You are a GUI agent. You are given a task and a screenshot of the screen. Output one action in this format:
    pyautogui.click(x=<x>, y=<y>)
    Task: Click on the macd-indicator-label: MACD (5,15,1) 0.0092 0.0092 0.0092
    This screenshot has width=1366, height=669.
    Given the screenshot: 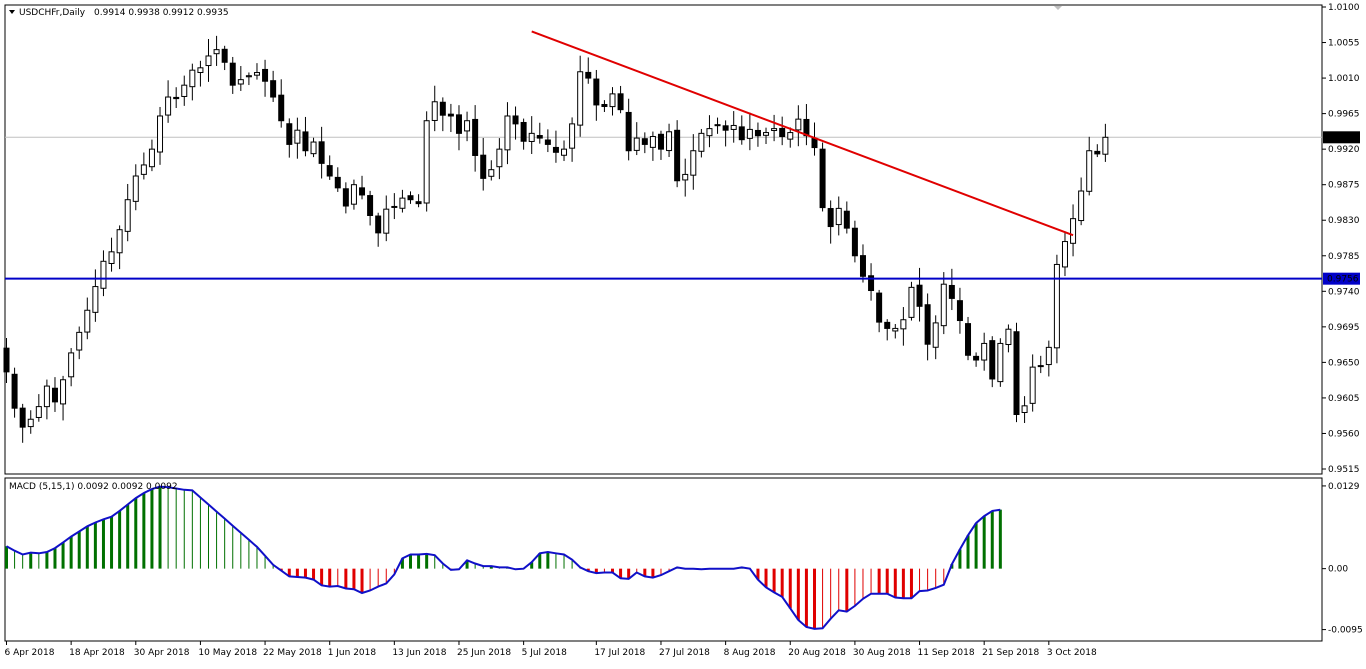 What is the action you would take?
    pyautogui.click(x=93, y=487)
    